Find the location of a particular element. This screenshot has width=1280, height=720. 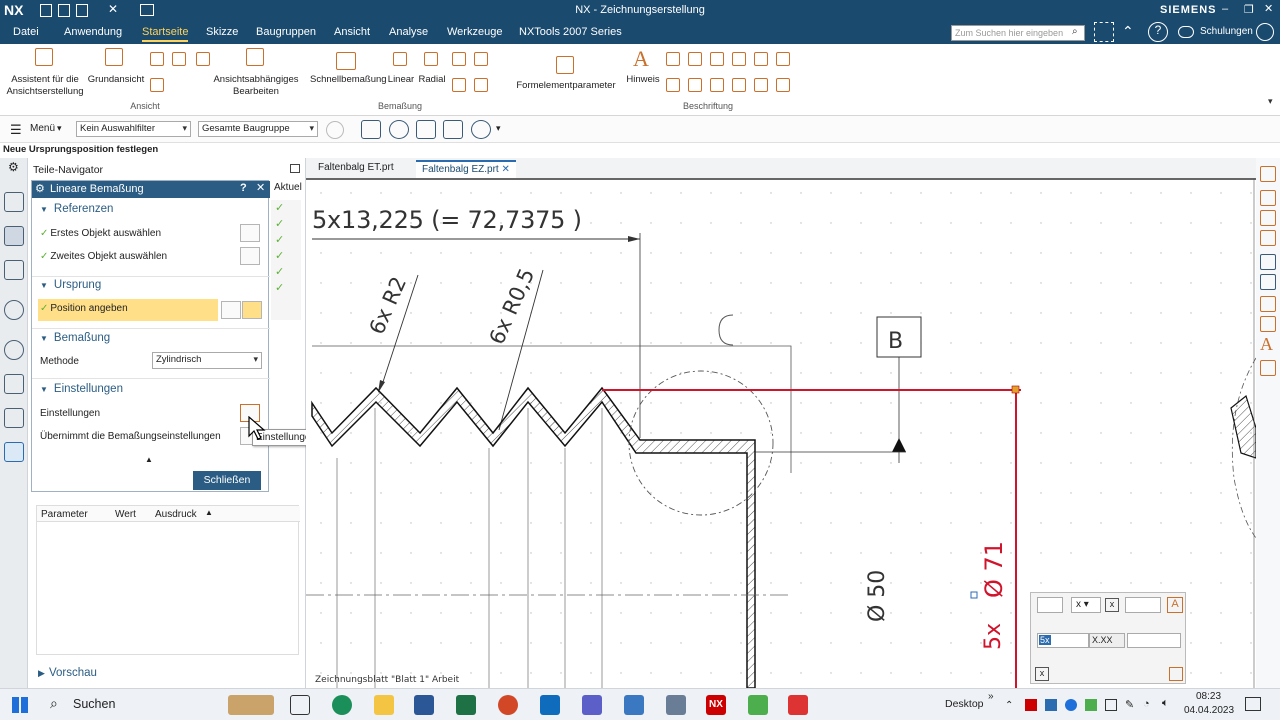

prefix-input: 5x is located at coordinates (1063, 640).